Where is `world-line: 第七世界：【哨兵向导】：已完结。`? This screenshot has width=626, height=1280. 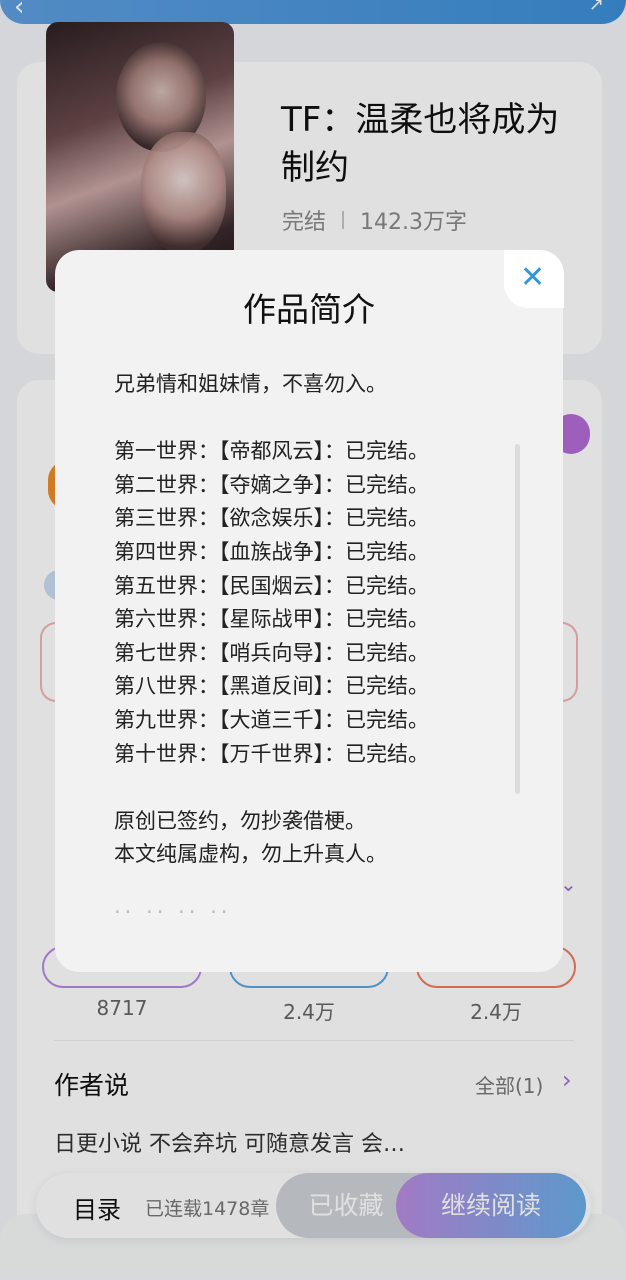 world-line: 第七世界：【哨兵向导】：已完结。 is located at coordinates (271, 652).